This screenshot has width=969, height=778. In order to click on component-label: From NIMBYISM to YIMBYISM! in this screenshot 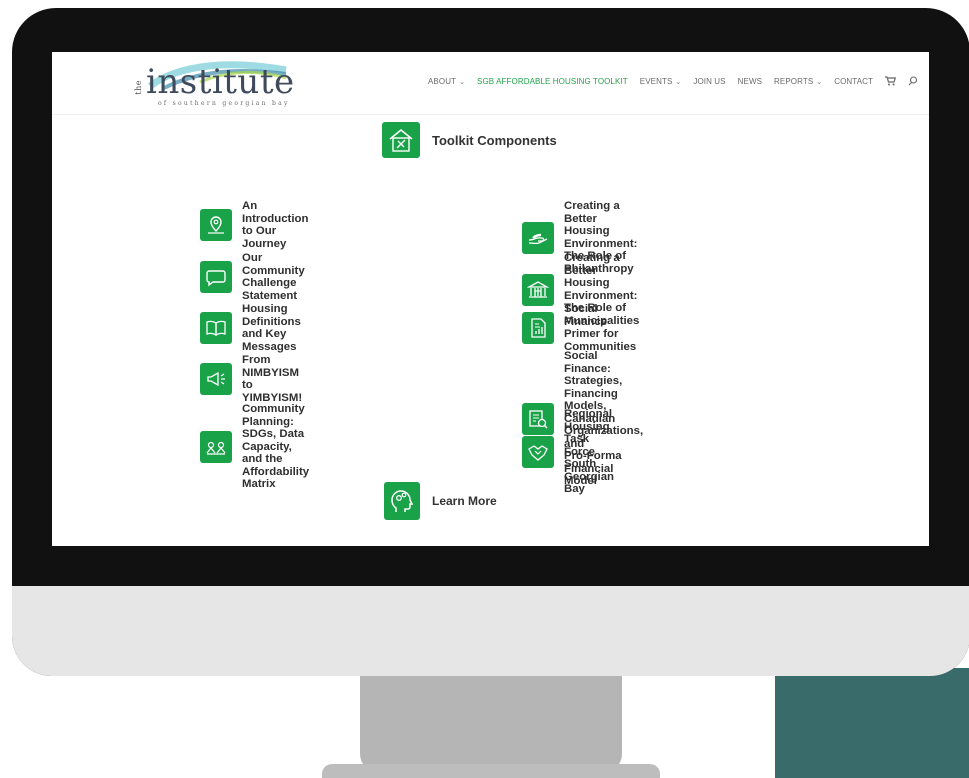, I will do `click(272, 379)`.